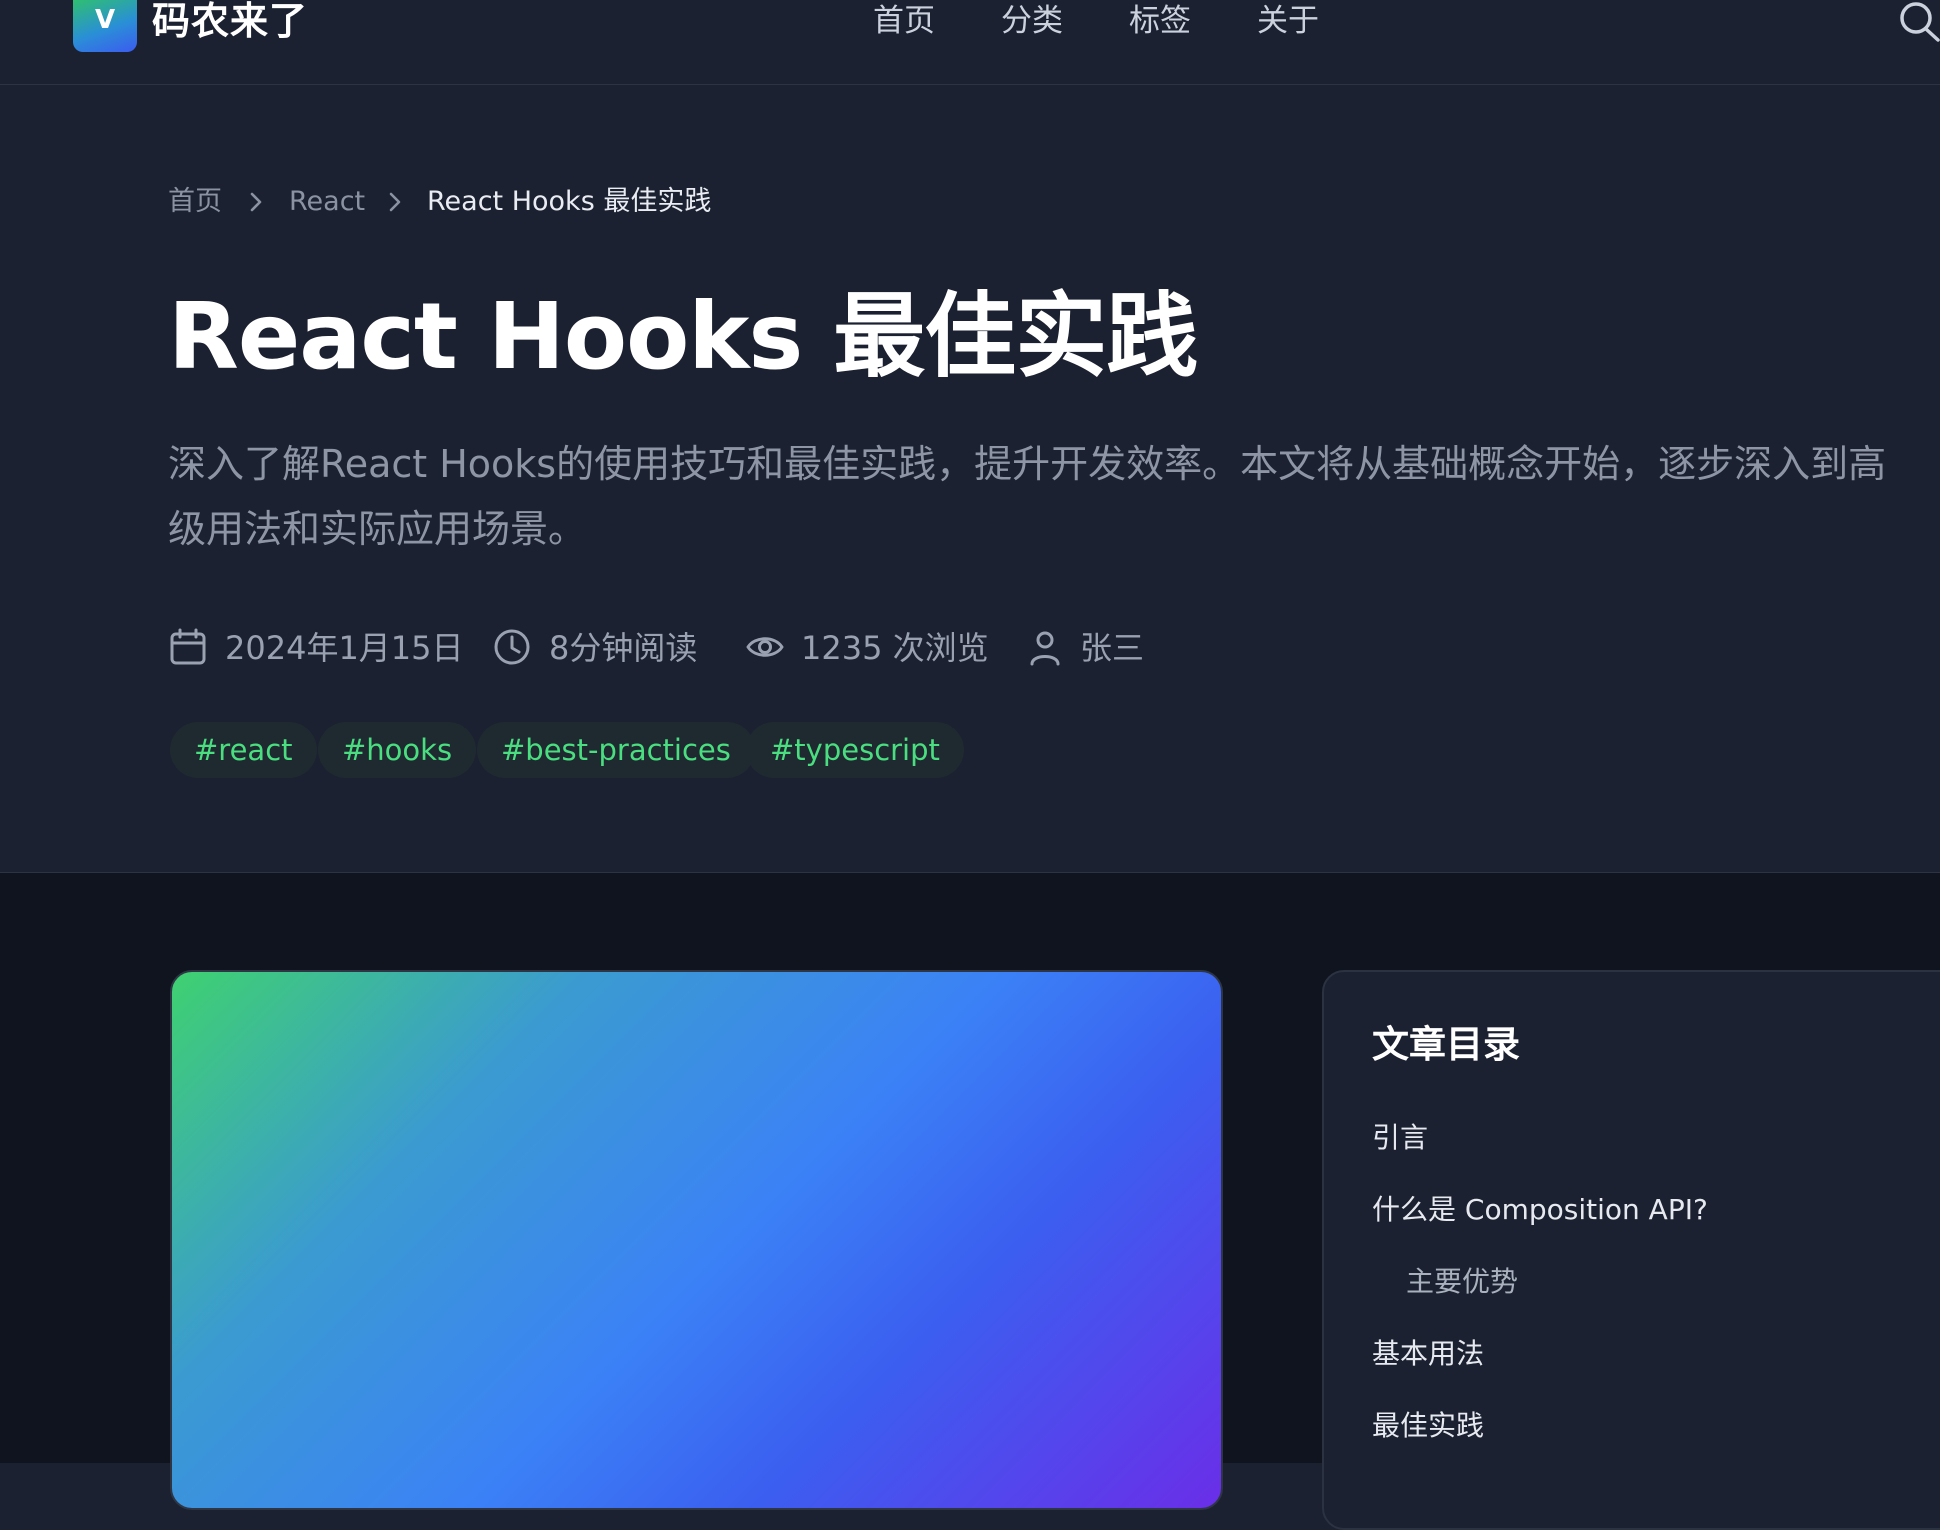  I want to click on breadcrumb-current: React Hooks 最佳实践, so click(569, 201).